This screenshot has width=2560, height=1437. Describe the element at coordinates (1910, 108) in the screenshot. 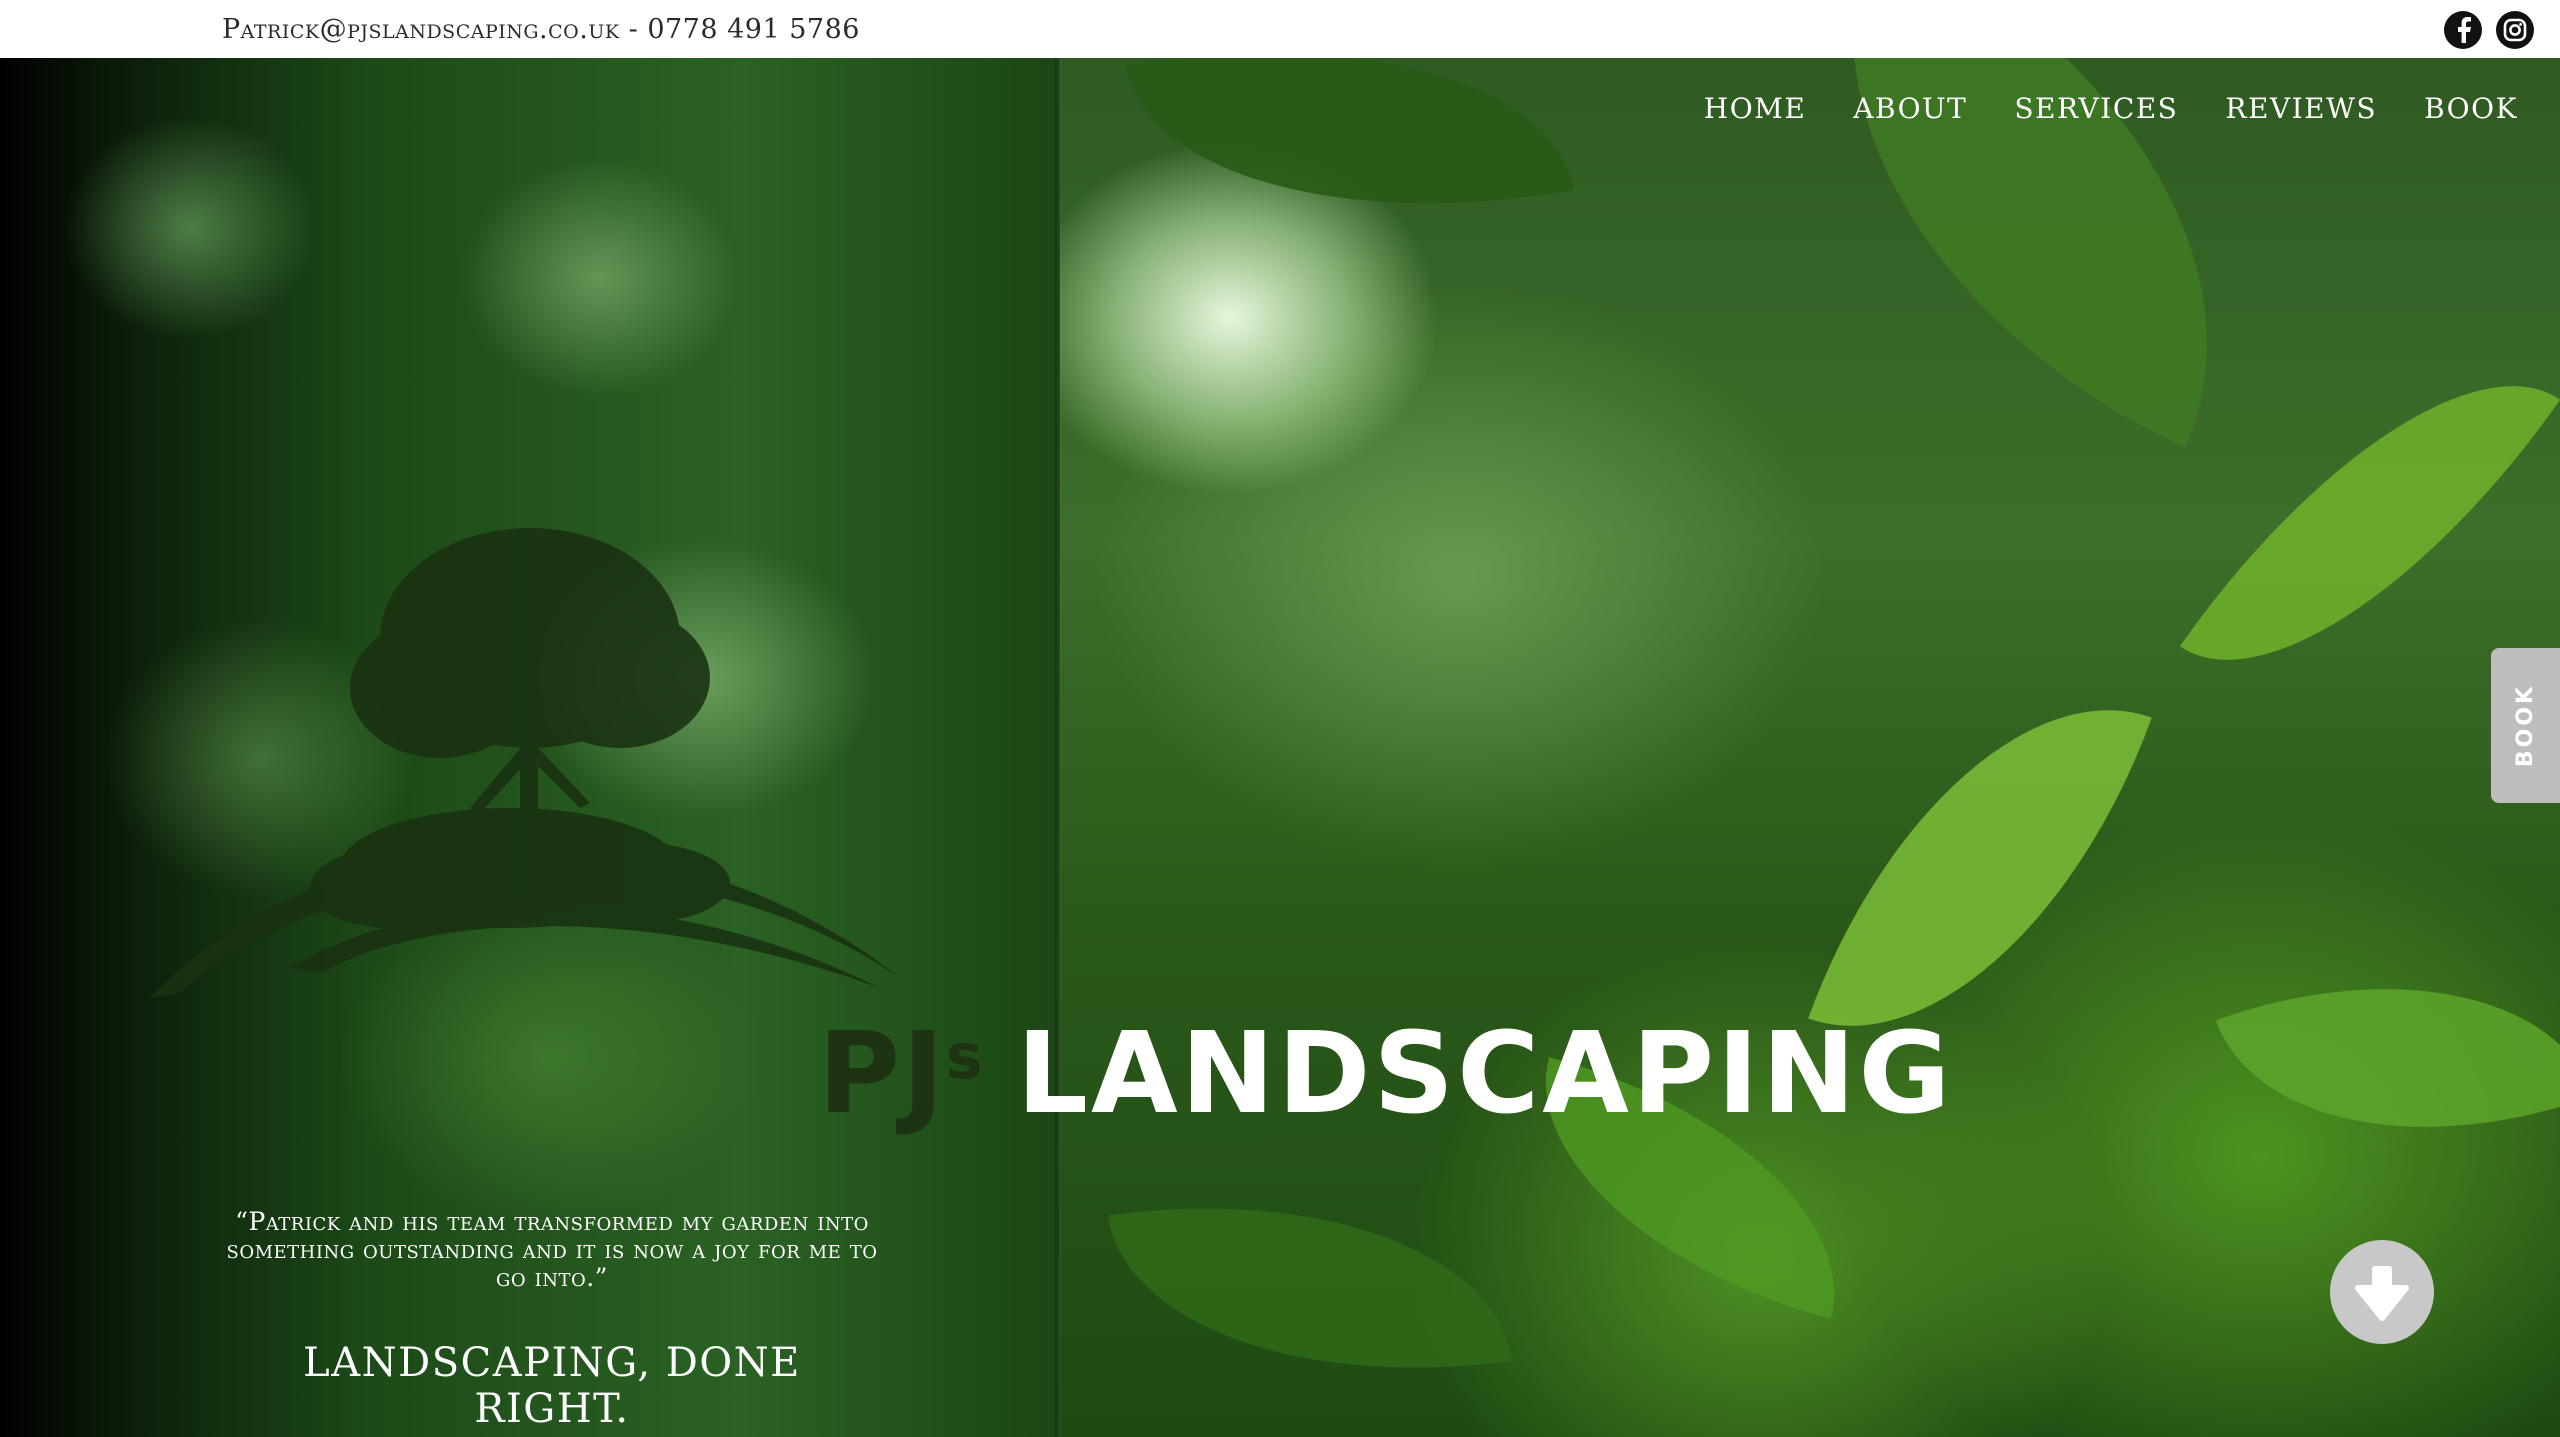

I see `nav-about: ABOUT` at that location.